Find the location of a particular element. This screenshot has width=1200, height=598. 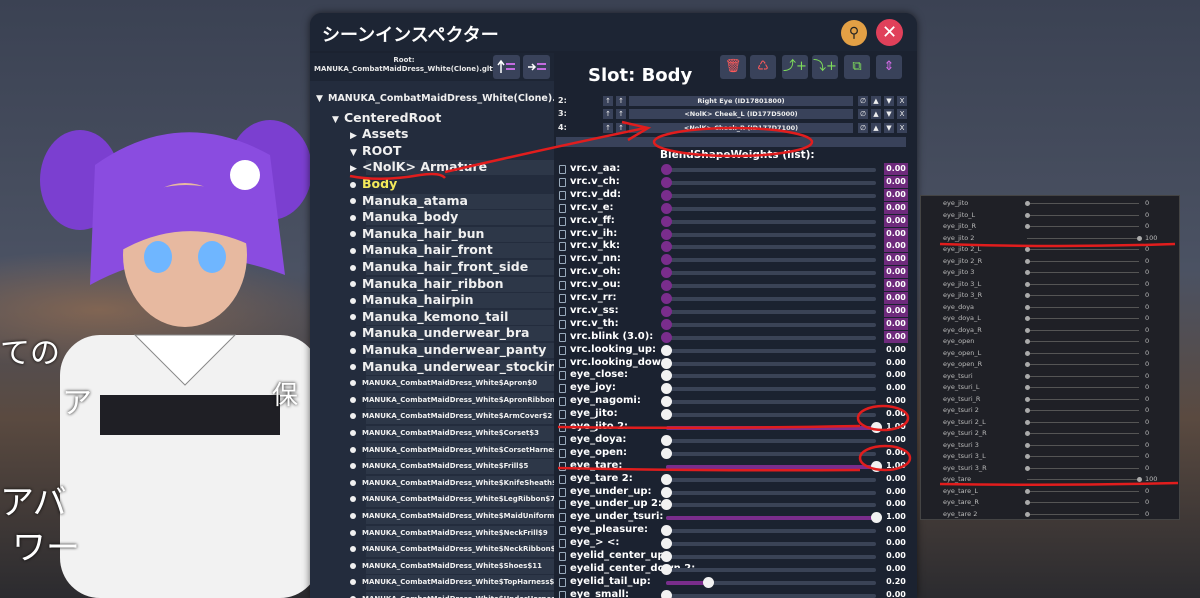

hierarchy-item: ▶ <NolK> Armature is located at coordinates (418, 167).